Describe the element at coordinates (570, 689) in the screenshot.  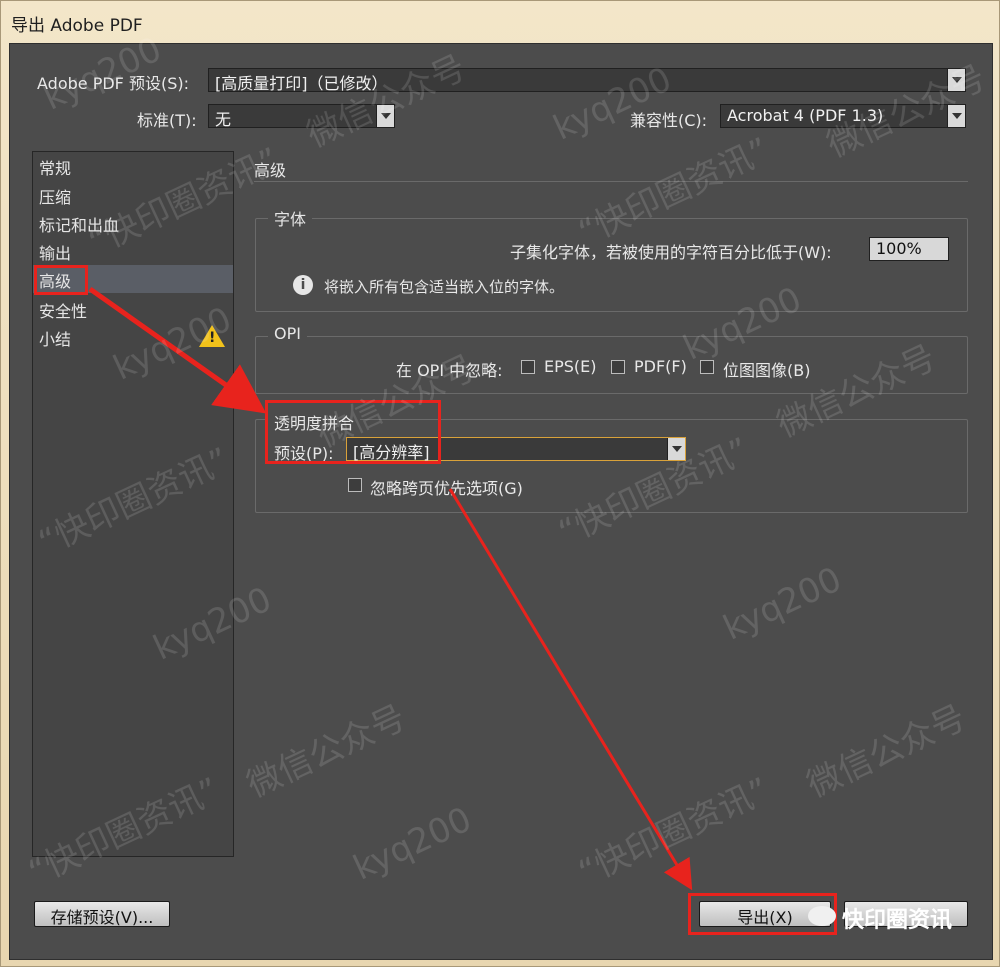
I see `arrow-to-export` at that location.